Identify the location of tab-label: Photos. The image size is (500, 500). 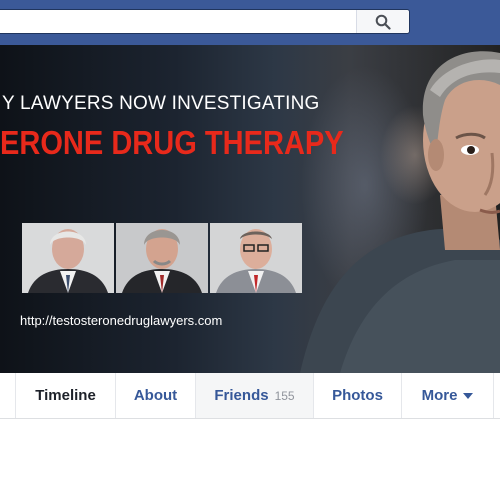
(357, 395).